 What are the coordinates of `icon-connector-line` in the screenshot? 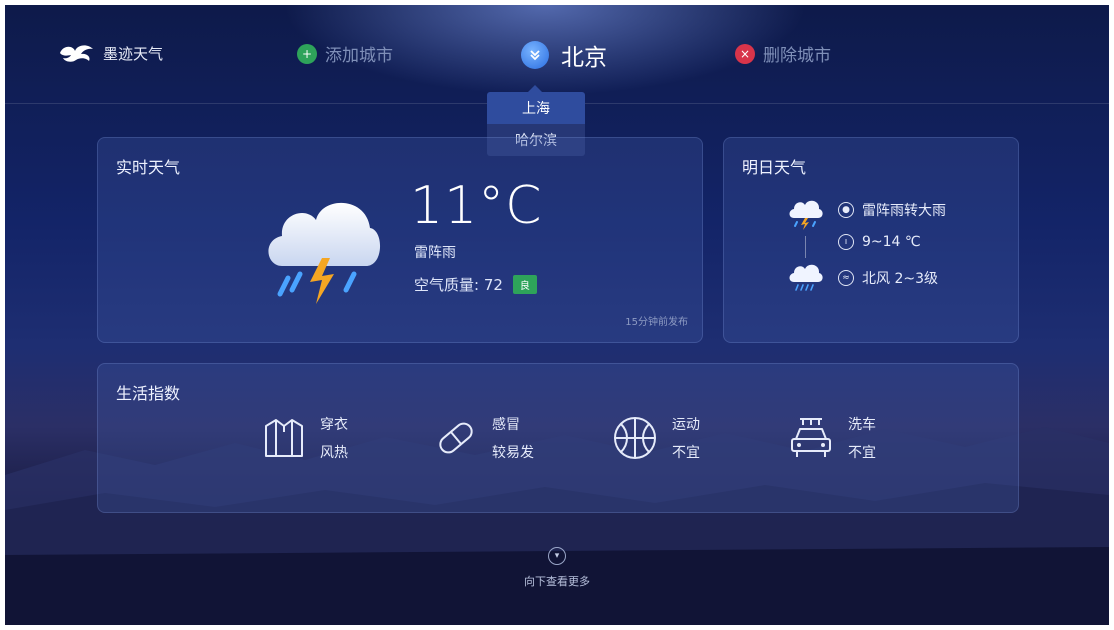 It's located at (805, 247).